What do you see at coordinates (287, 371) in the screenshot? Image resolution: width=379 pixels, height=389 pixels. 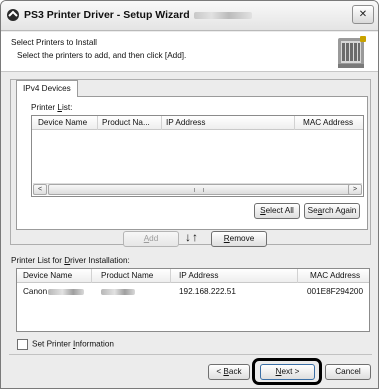 I see `next-button-highlight` at bounding box center [287, 371].